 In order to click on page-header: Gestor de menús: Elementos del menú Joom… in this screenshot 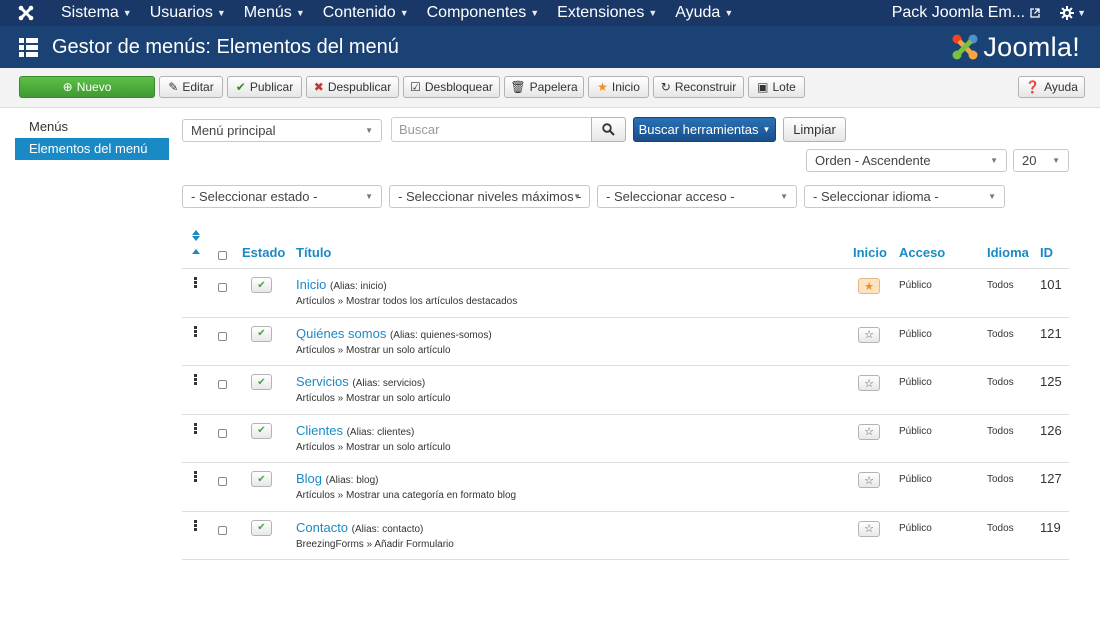, I will do `click(550, 47)`.